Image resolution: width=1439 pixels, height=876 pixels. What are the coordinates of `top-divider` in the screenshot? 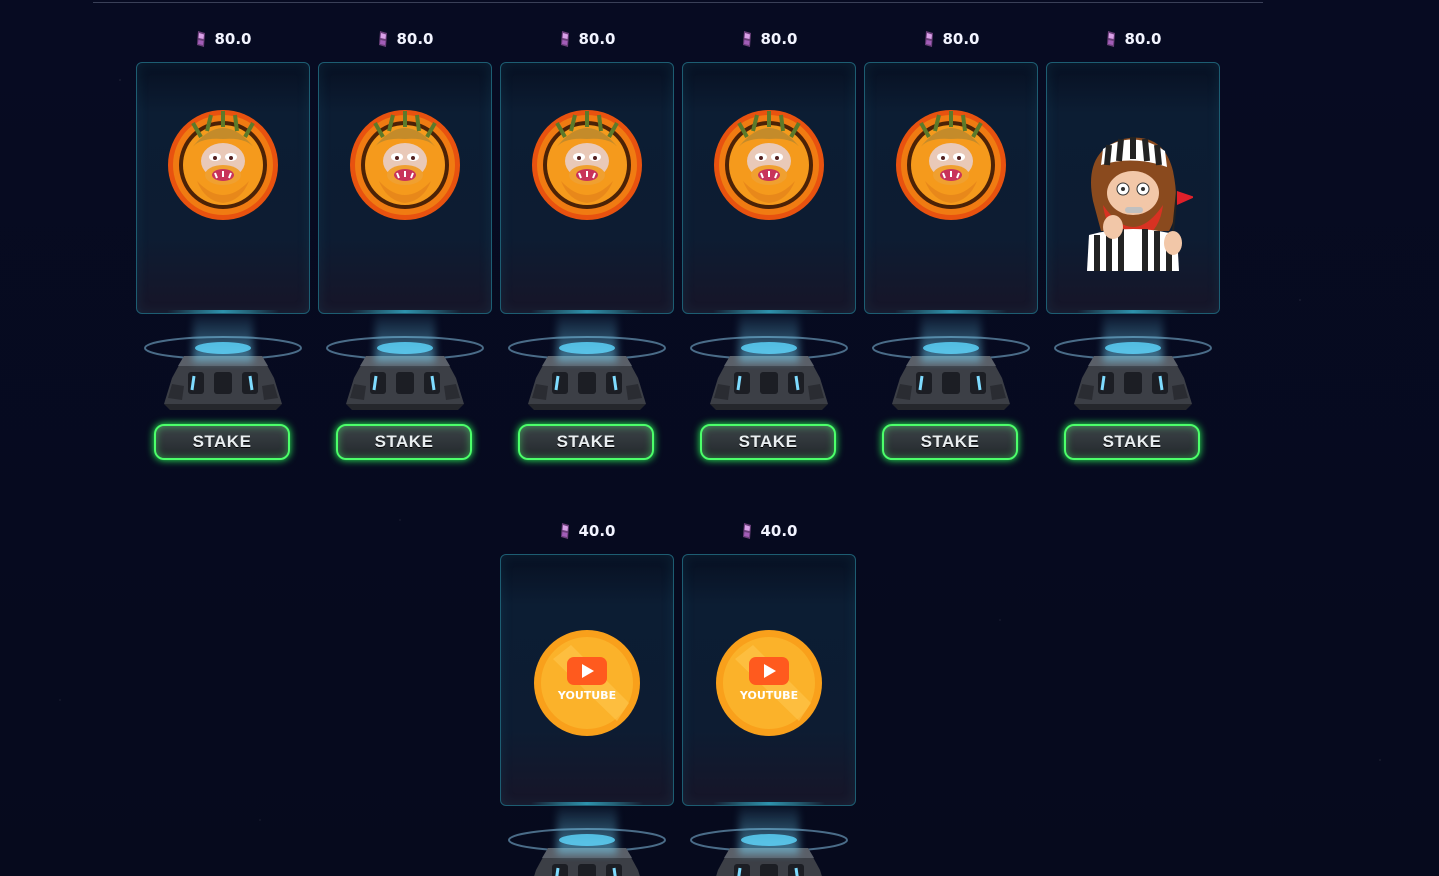 It's located at (678, 2).